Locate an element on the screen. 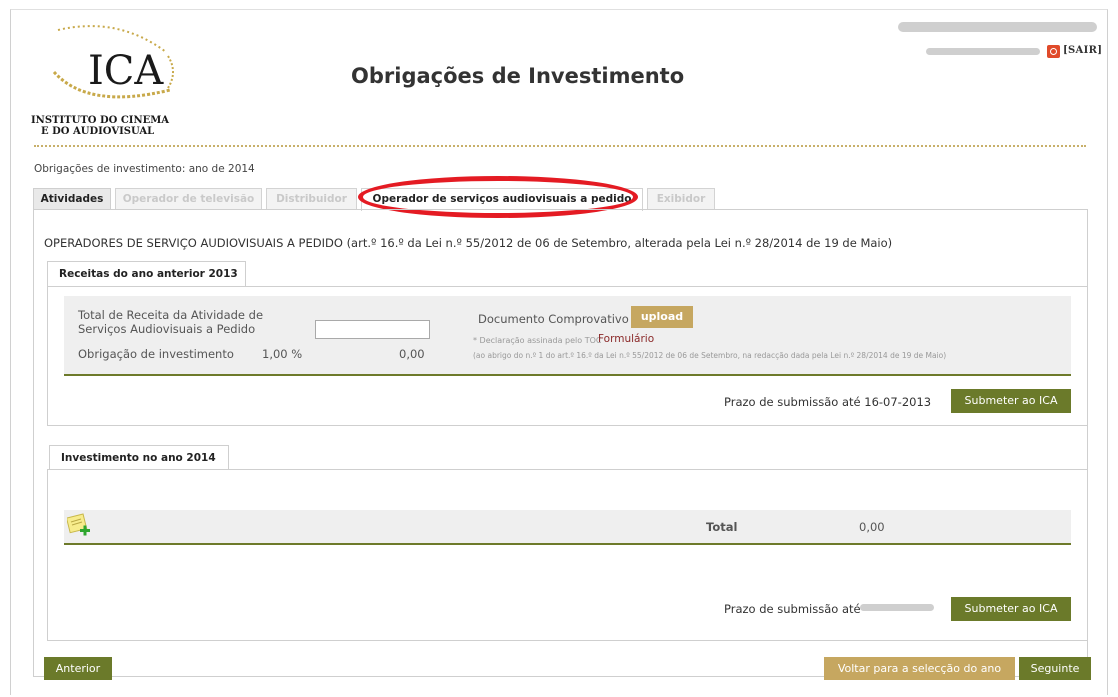 The width and height of the screenshot is (1118, 697). receitas-submit-button: Submeter ao ICA is located at coordinates (1011, 401).